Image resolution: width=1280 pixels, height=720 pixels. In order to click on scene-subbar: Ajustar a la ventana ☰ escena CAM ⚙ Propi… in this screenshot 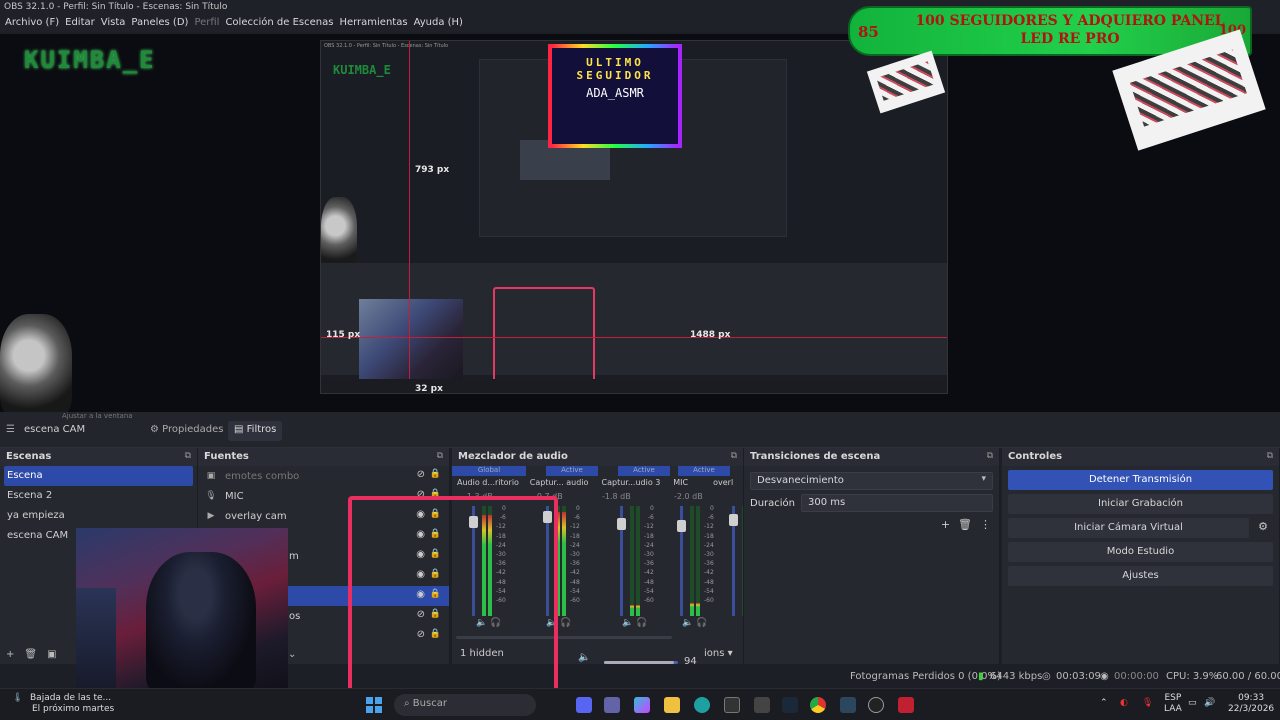, I will do `click(640, 430)`.